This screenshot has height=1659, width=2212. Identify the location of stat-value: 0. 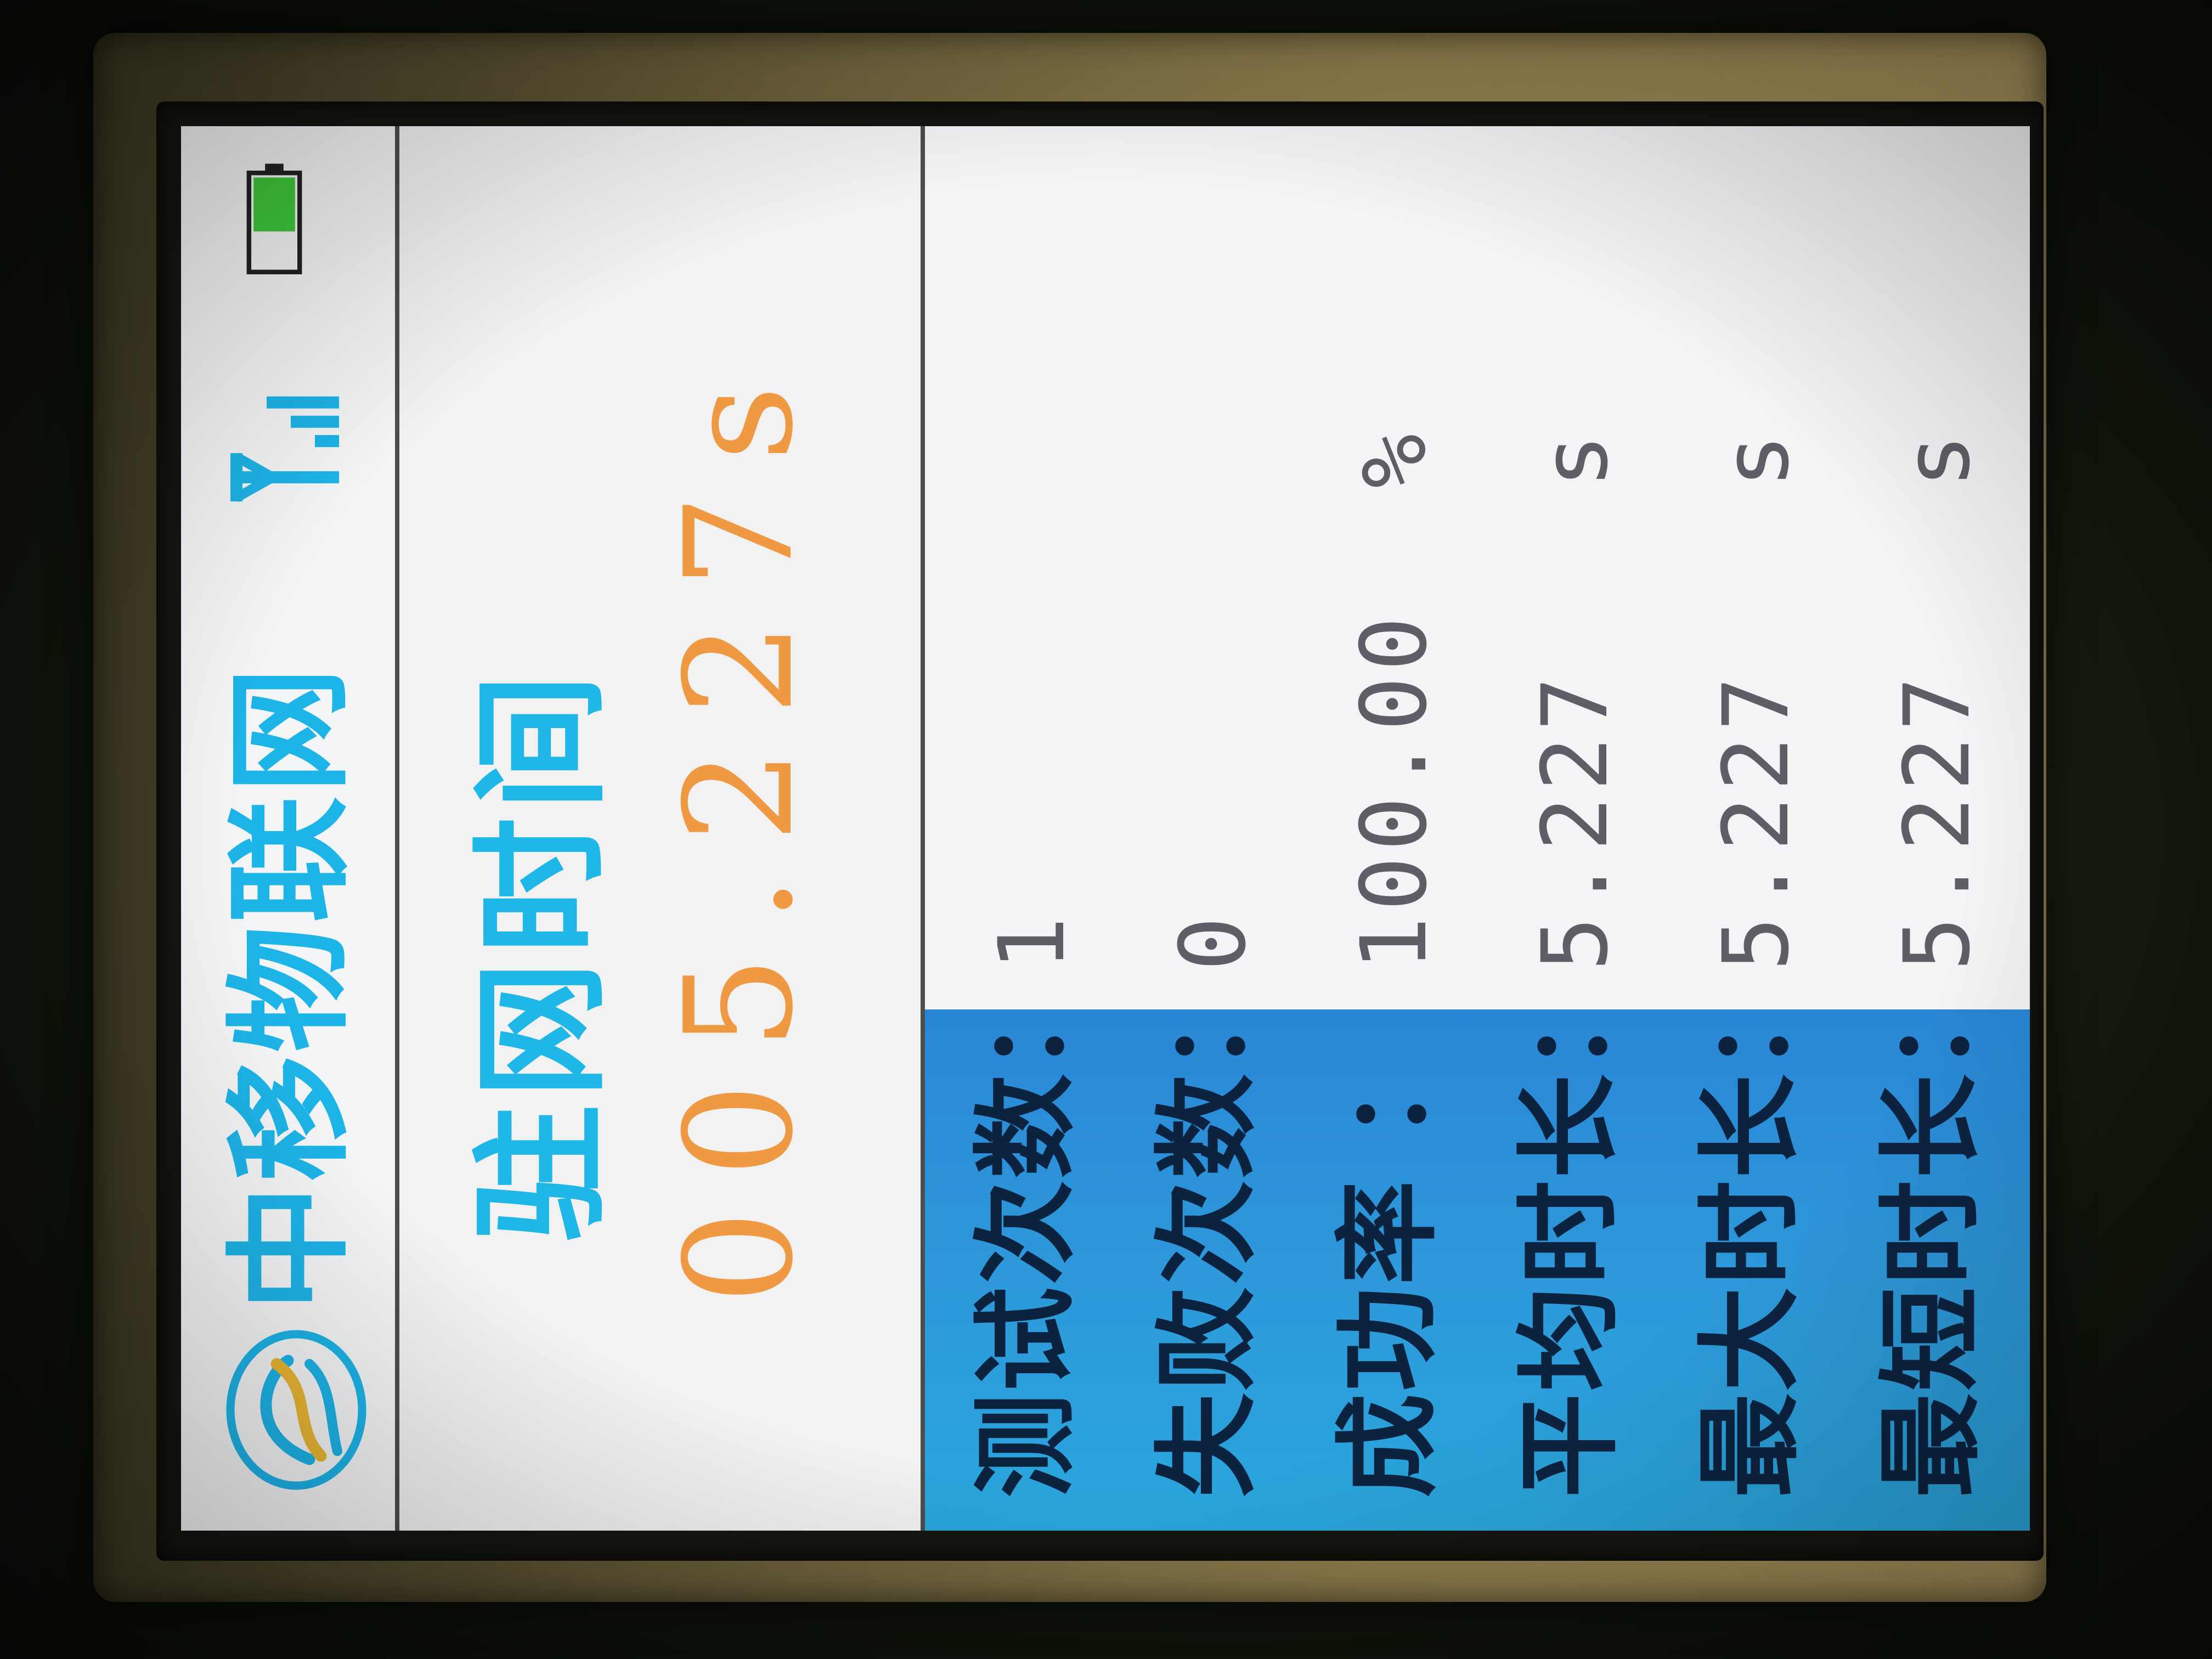
(1213, 941).